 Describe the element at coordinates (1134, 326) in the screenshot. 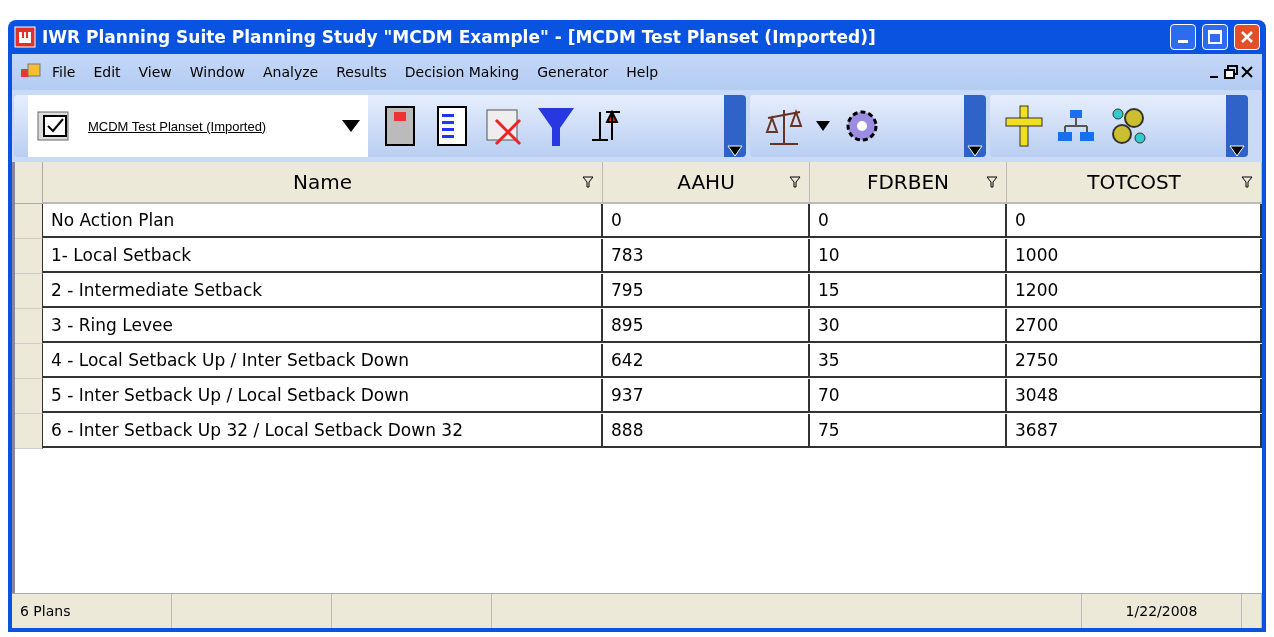

I see `table-cell: 2700` at that location.